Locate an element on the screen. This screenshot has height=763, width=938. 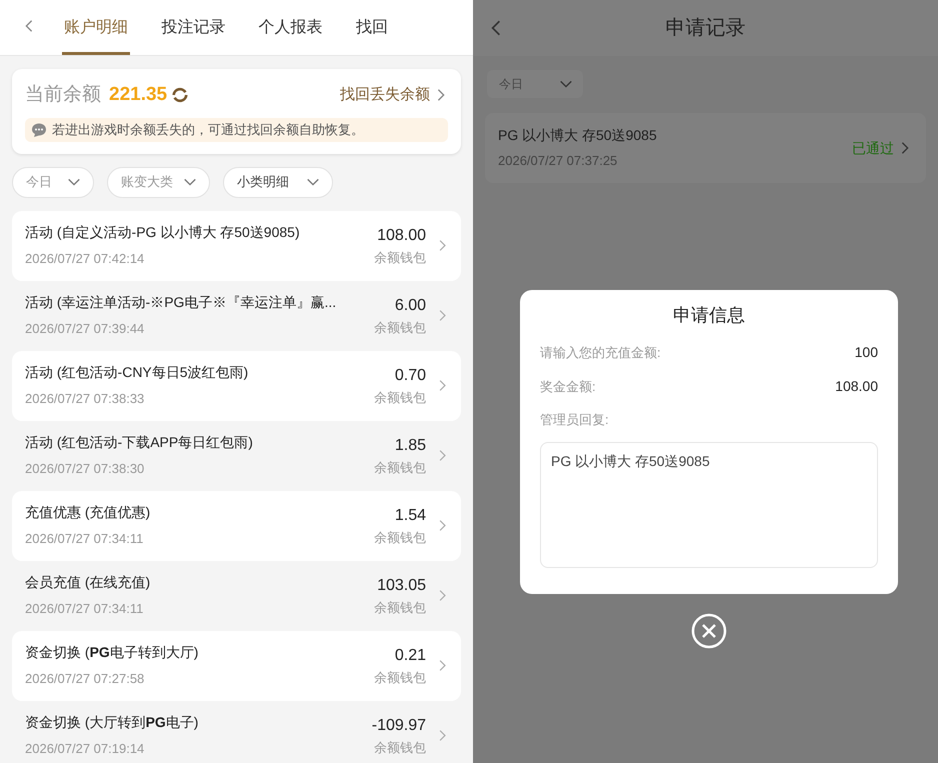
transaction-time: 2026/07/27 07:38:33 is located at coordinates (85, 399).